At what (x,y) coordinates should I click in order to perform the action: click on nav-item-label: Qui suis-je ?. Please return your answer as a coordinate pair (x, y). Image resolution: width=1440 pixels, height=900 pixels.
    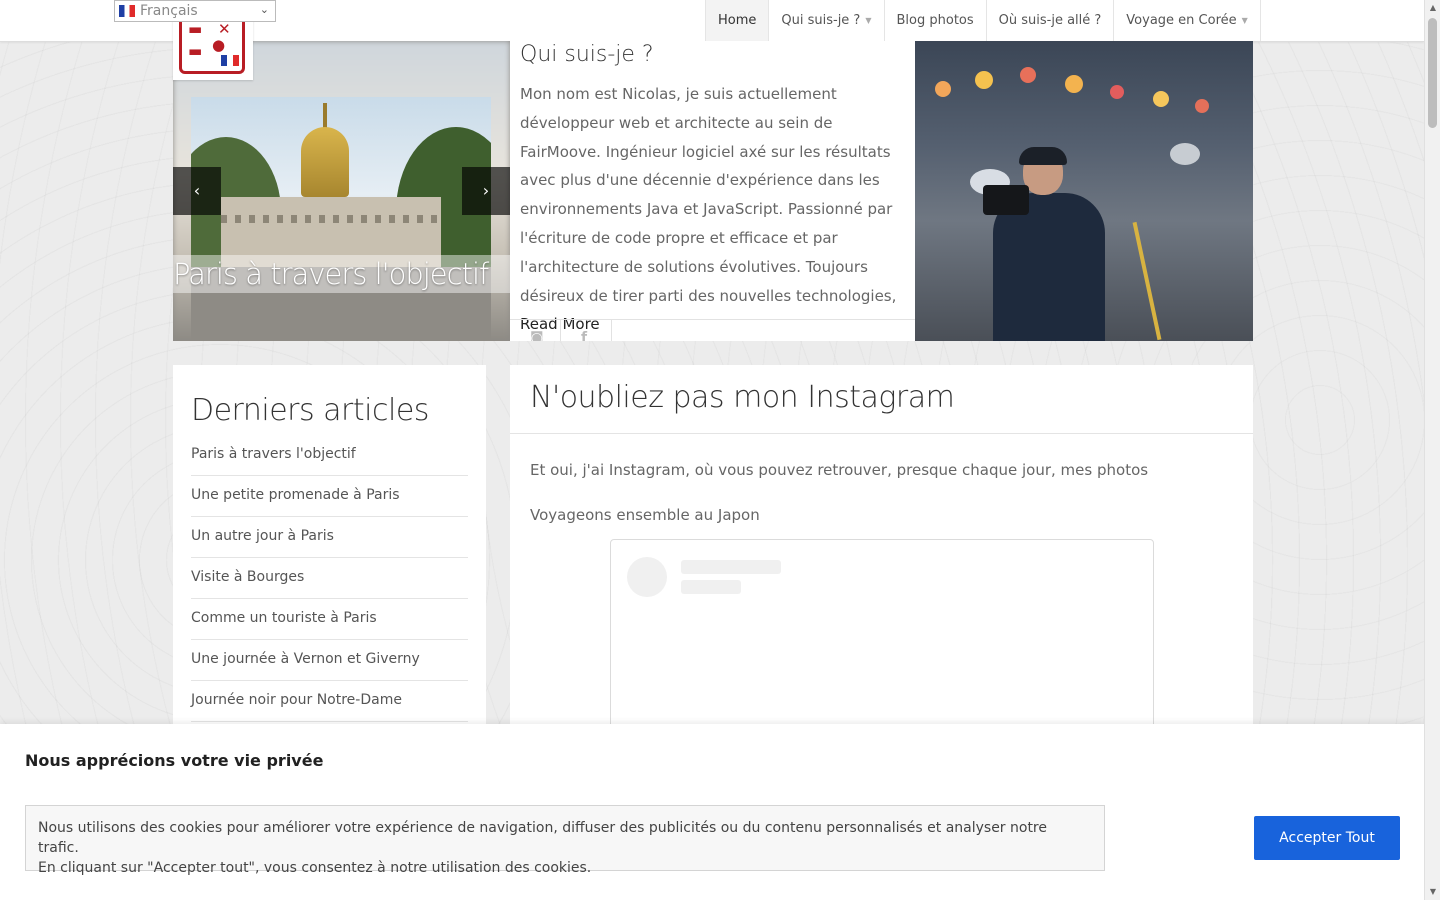
    Looking at the image, I should click on (821, 20).